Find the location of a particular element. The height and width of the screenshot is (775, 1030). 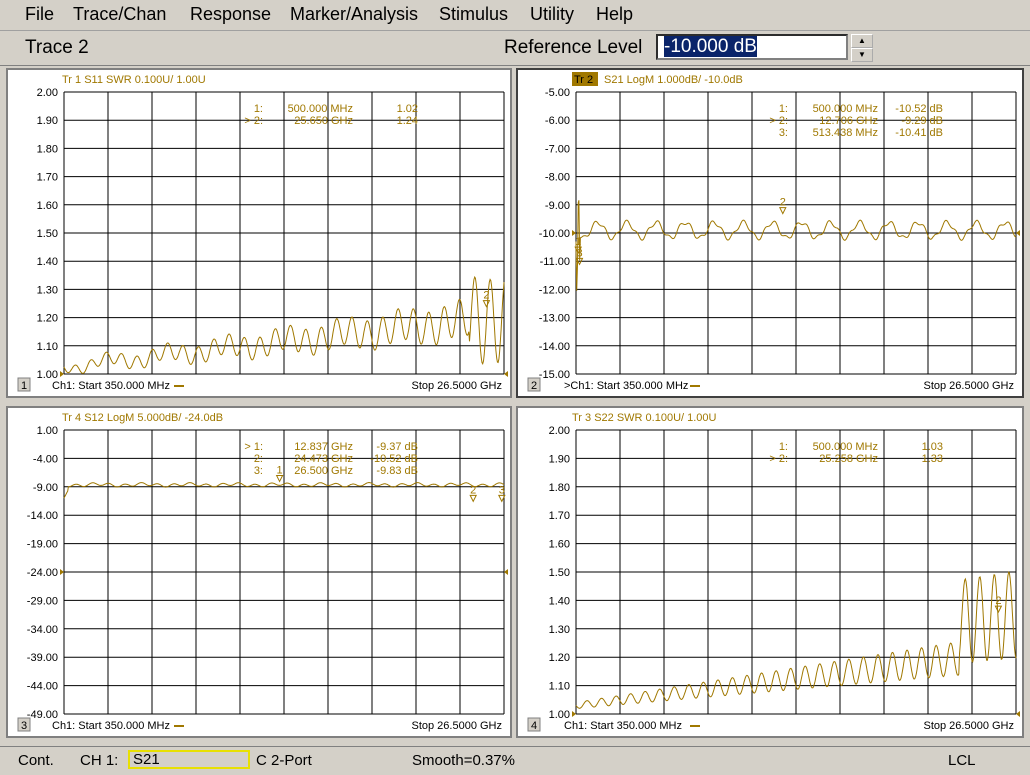

menu-response: Response is located at coordinates (230, 14).